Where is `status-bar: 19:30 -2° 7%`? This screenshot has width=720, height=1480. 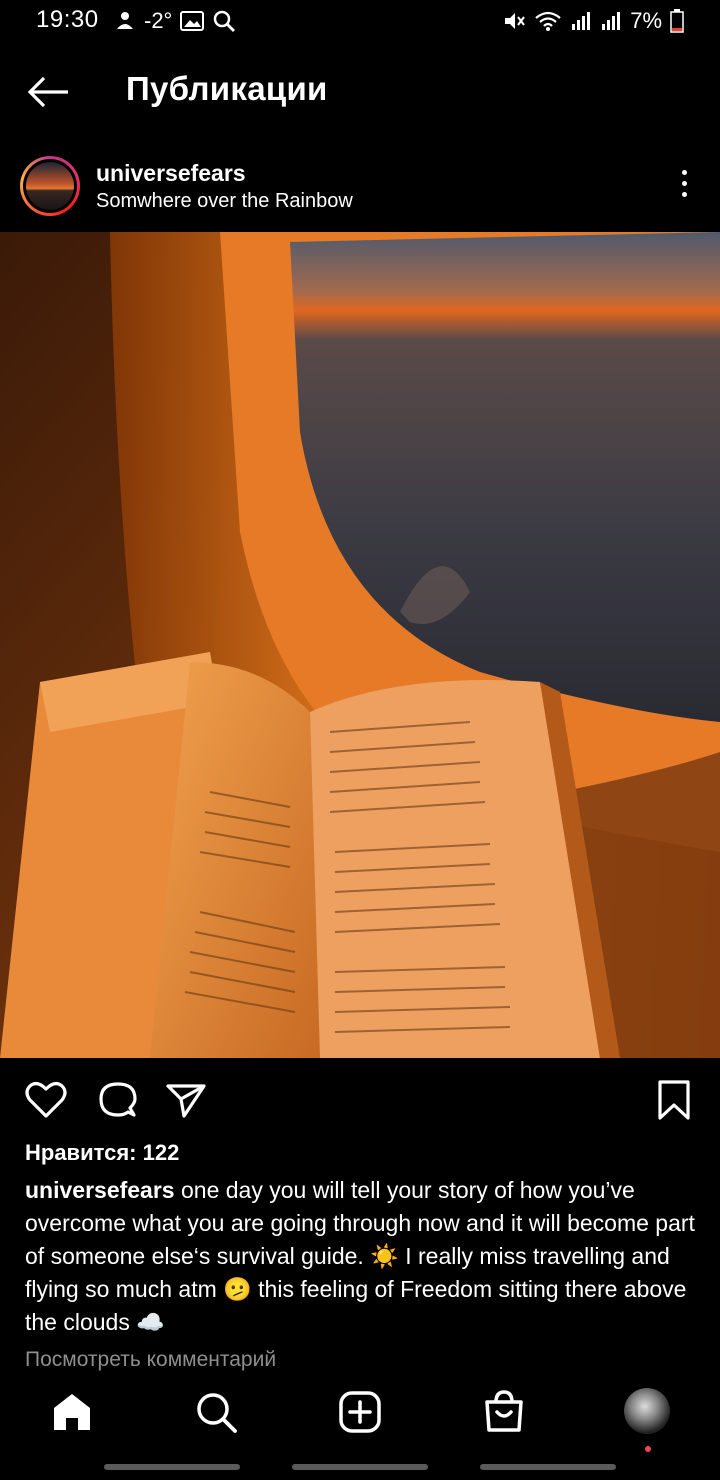
status-bar: 19:30 -2° 7% is located at coordinates (360, 22).